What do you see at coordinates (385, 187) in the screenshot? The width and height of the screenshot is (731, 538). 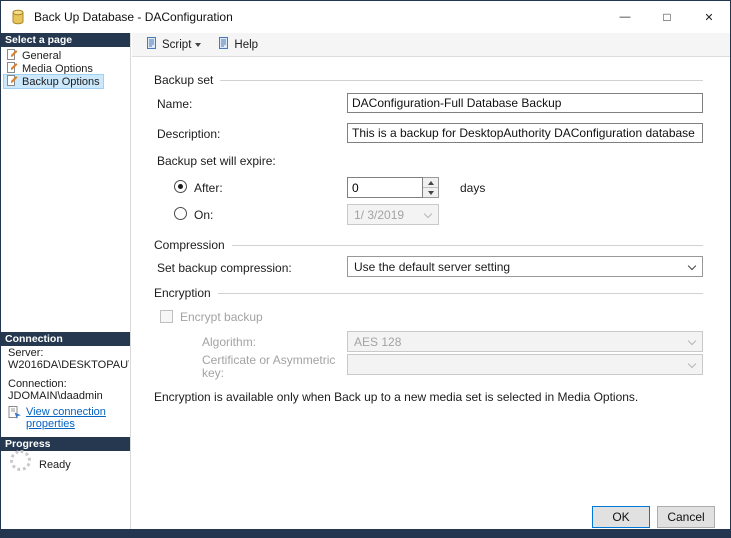 I see `expire-after-input` at bounding box center [385, 187].